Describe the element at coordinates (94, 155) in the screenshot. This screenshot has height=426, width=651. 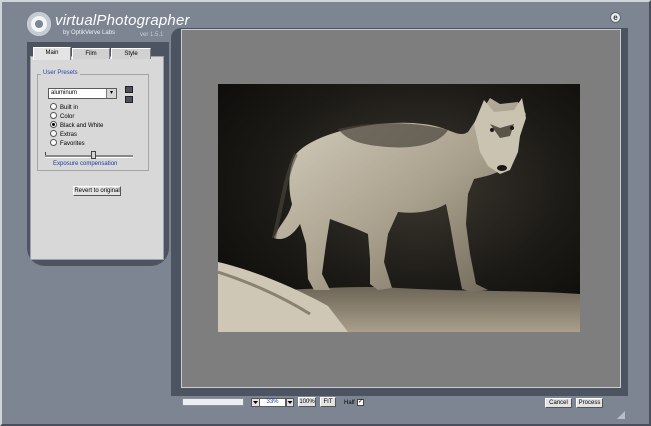
I see `exposure-slider-thumb` at that location.